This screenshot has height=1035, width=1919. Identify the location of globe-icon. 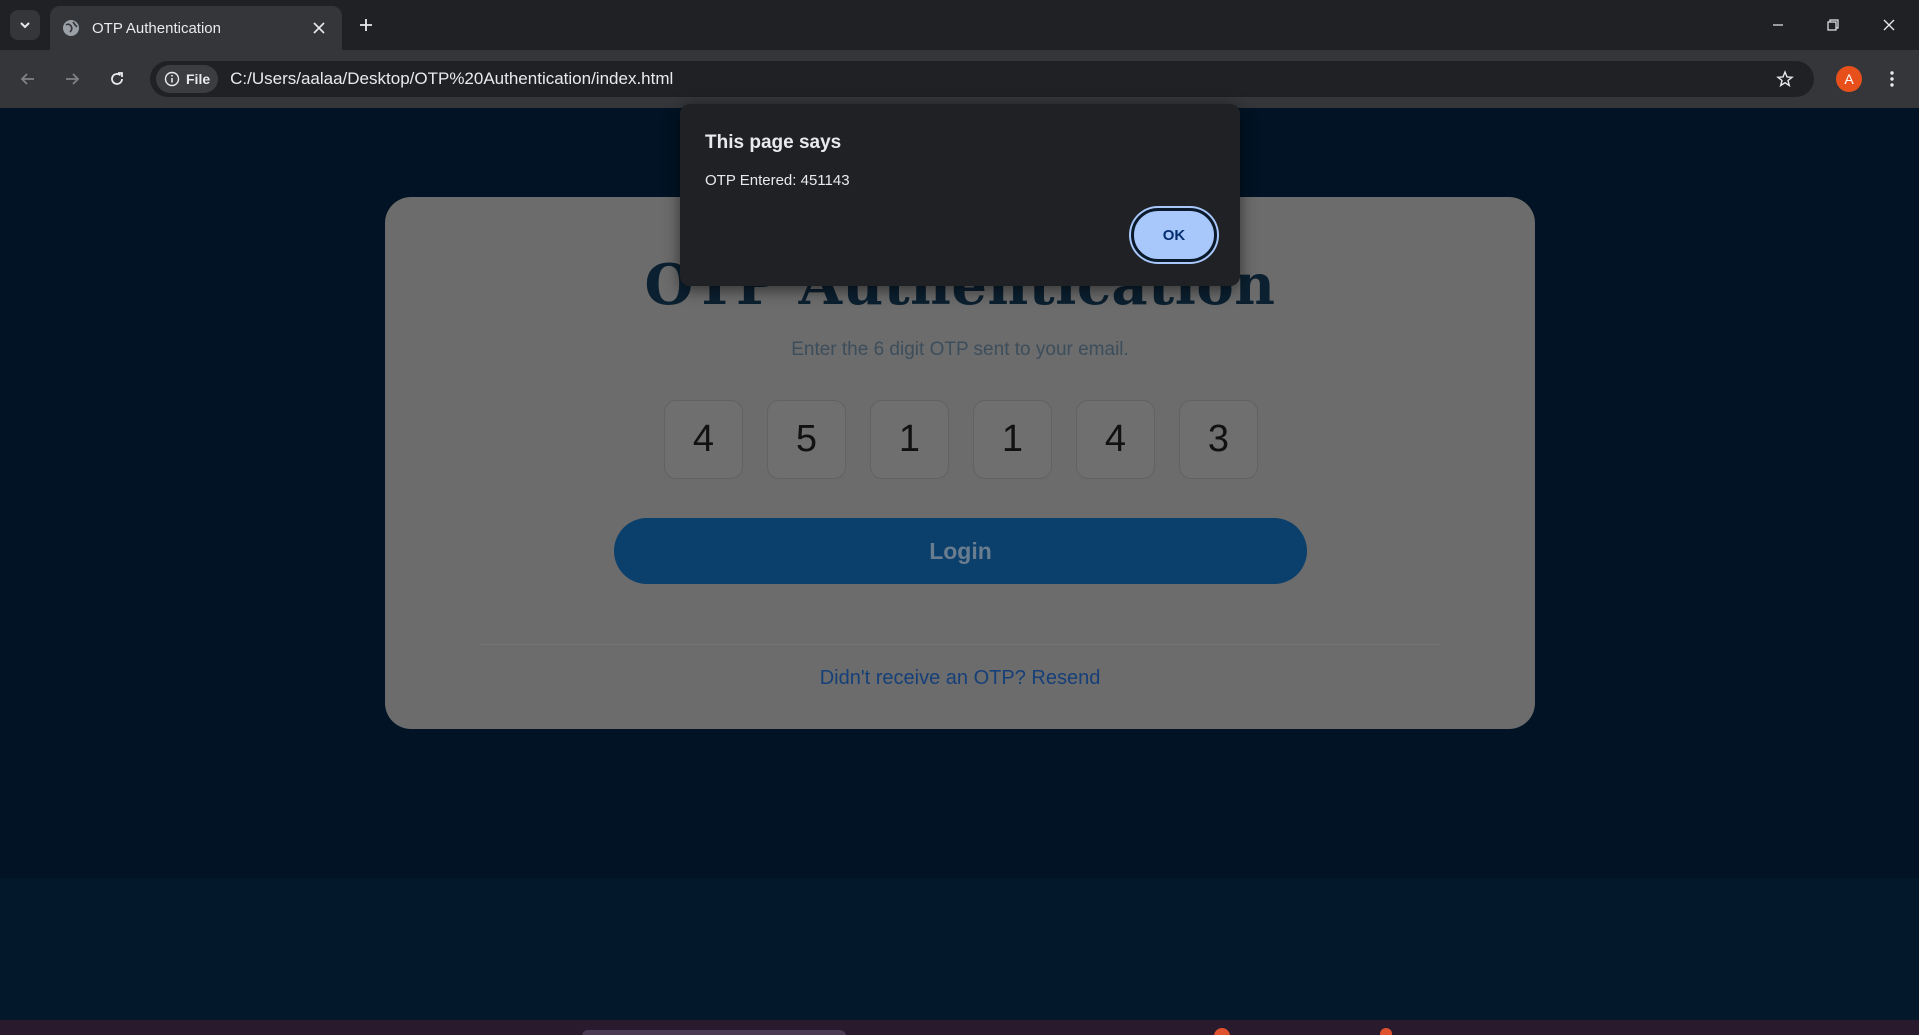
(71, 28).